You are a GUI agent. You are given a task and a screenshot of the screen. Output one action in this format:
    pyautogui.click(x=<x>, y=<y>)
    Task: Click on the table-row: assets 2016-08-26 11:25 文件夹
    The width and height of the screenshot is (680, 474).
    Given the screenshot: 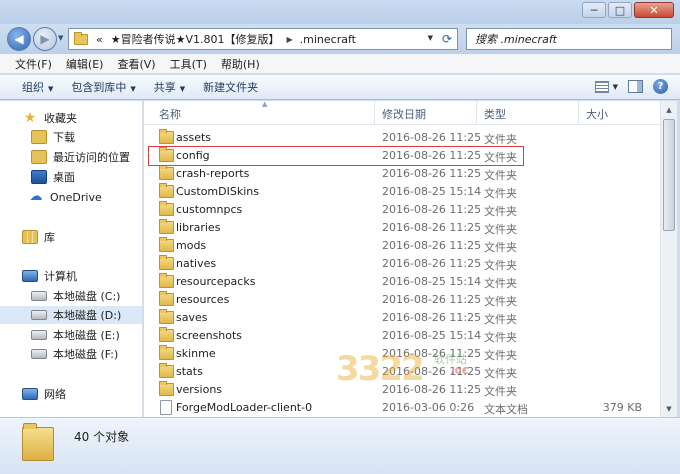 What is the action you would take?
    pyautogui.click(x=402, y=138)
    